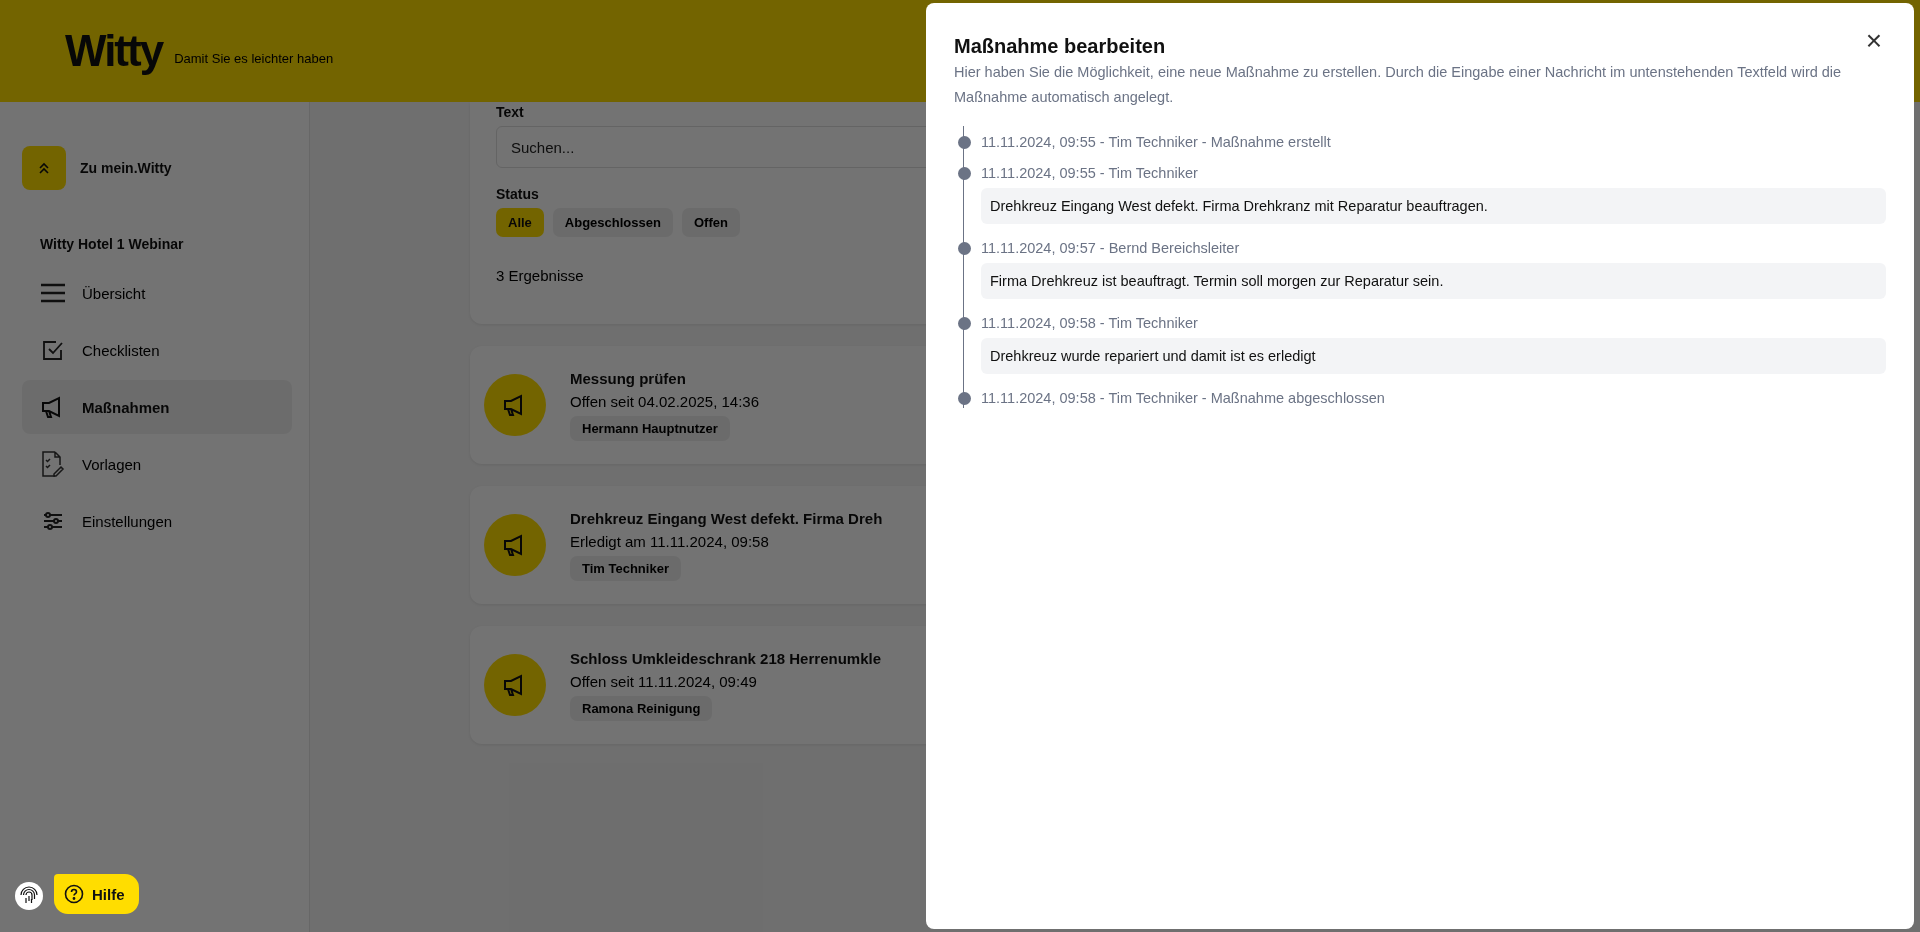 The image size is (1920, 932). I want to click on message-bubble: Firma Drehkreuz ist beauftragt. Termin soll morgen zur Reparatur sein., so click(1433, 281).